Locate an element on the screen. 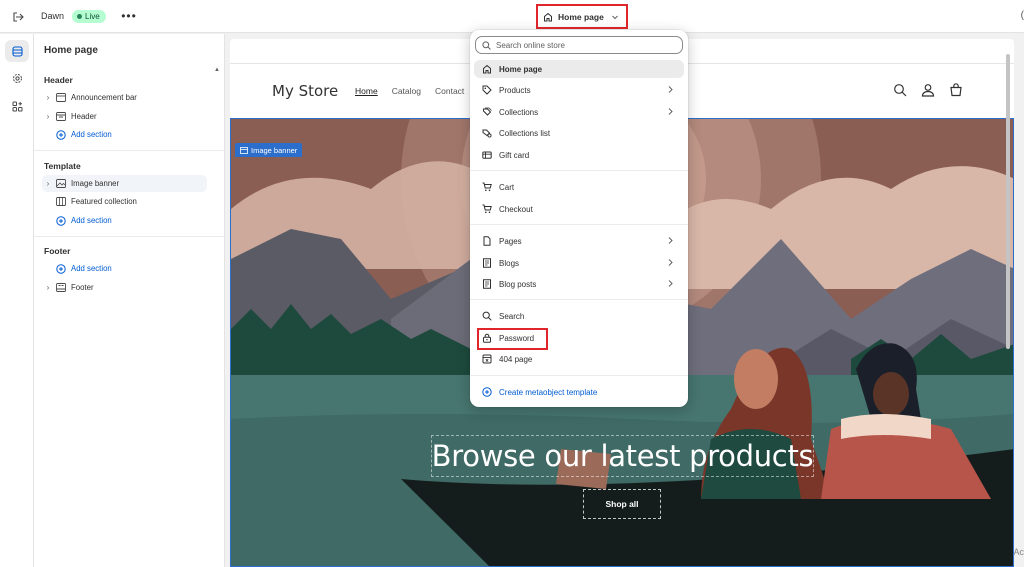  blog-post-icon is located at coordinates (486, 284).